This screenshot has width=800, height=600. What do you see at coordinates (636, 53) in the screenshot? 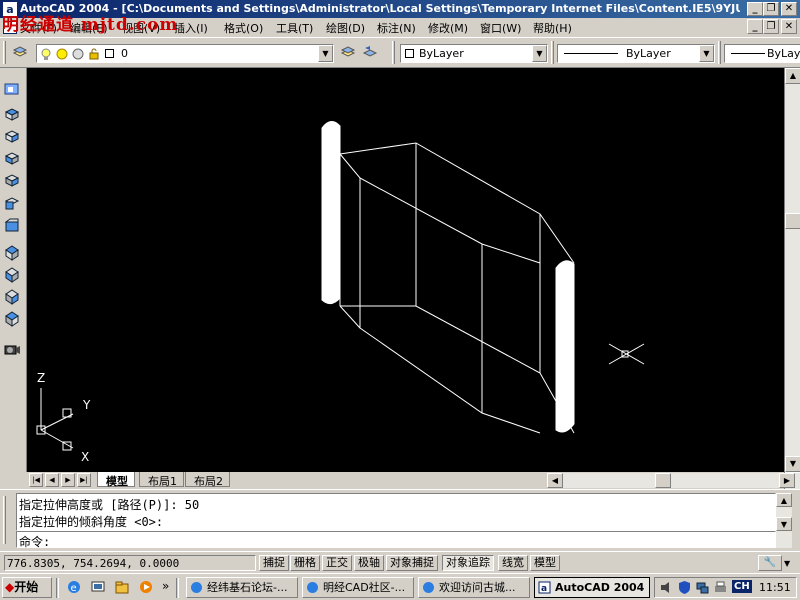
I see `linetype-dropdown: ByLayer ▼` at bounding box center [636, 53].